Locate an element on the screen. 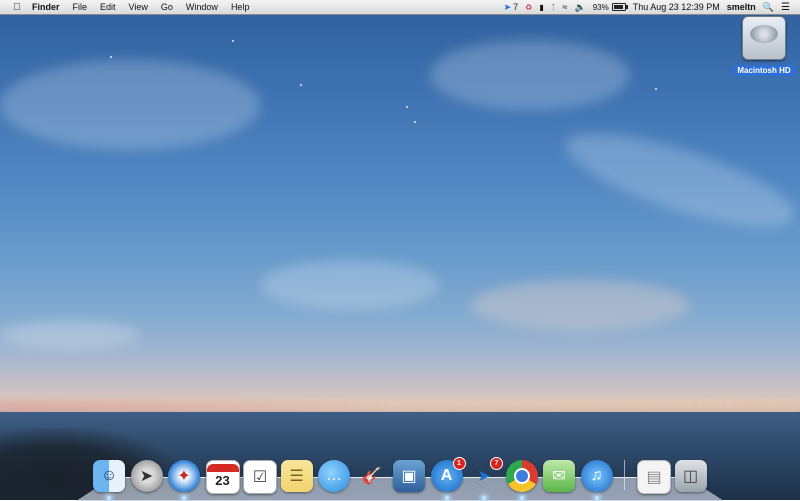  menu-view: View is located at coordinates (138, 7).